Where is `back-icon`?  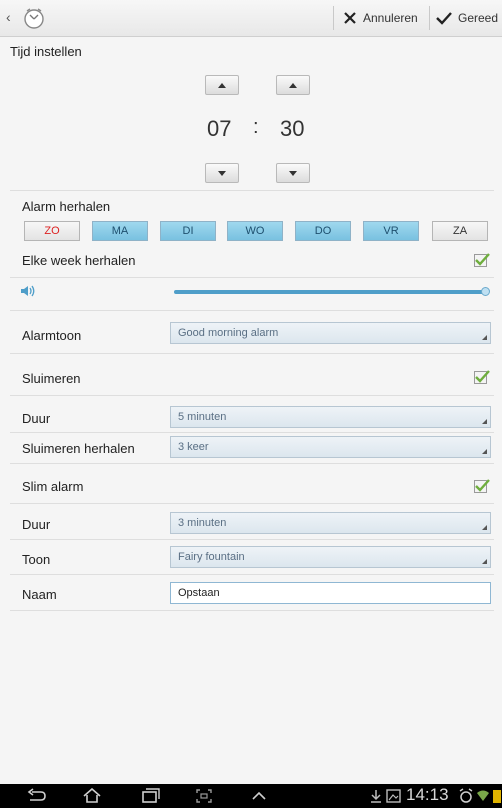 back-icon is located at coordinates (37, 796).